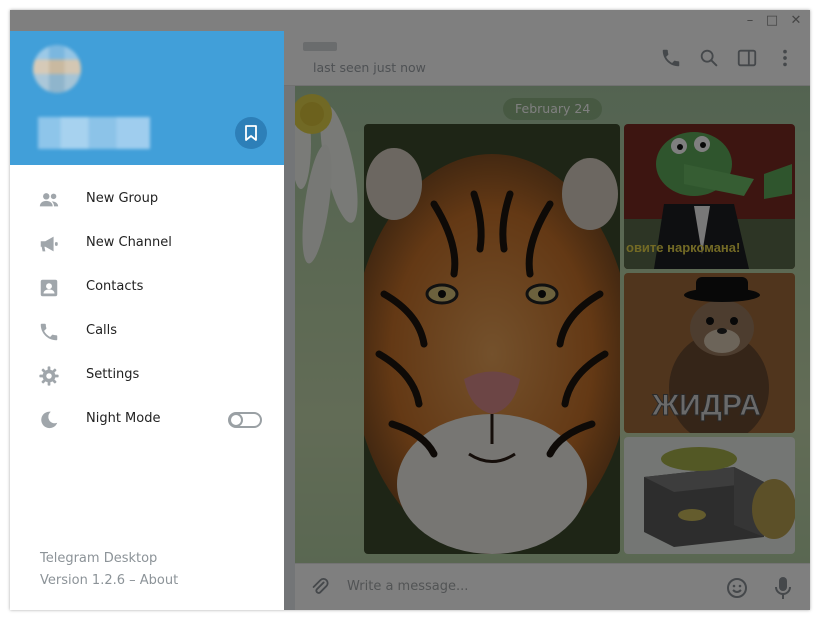 The width and height of the screenshot is (820, 620). What do you see at coordinates (49, 420) in the screenshot?
I see `moon-icon` at bounding box center [49, 420].